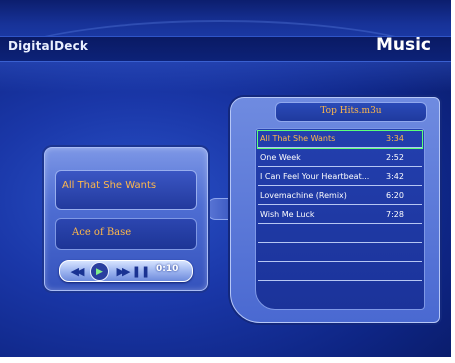 The height and width of the screenshot is (363, 455). I want to click on playlist-item: One Week 2:52, so click(340, 158).